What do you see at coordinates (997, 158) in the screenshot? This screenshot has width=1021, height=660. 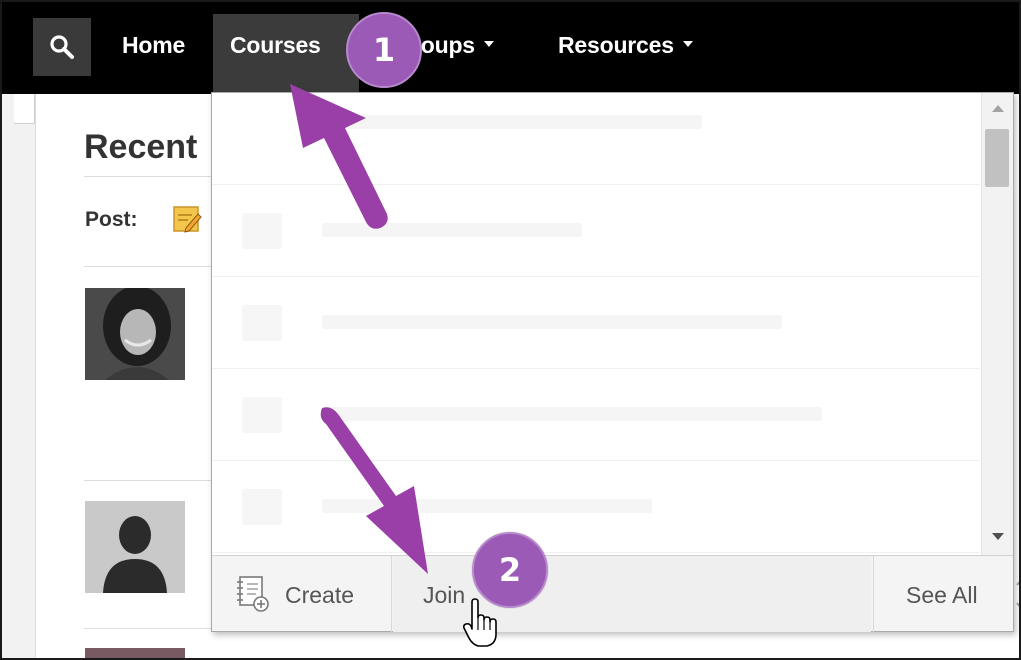 I see `scrollbar-thumb` at bounding box center [997, 158].